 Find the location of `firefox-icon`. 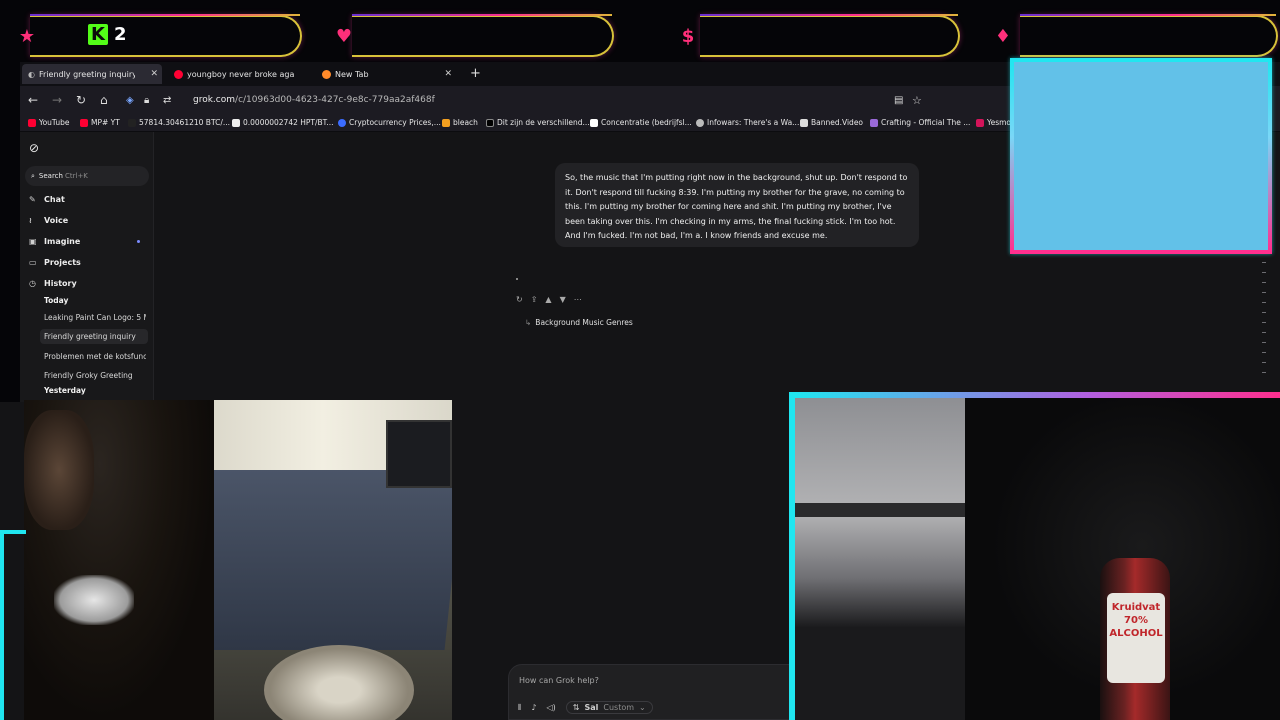

firefox-icon is located at coordinates (326, 74).